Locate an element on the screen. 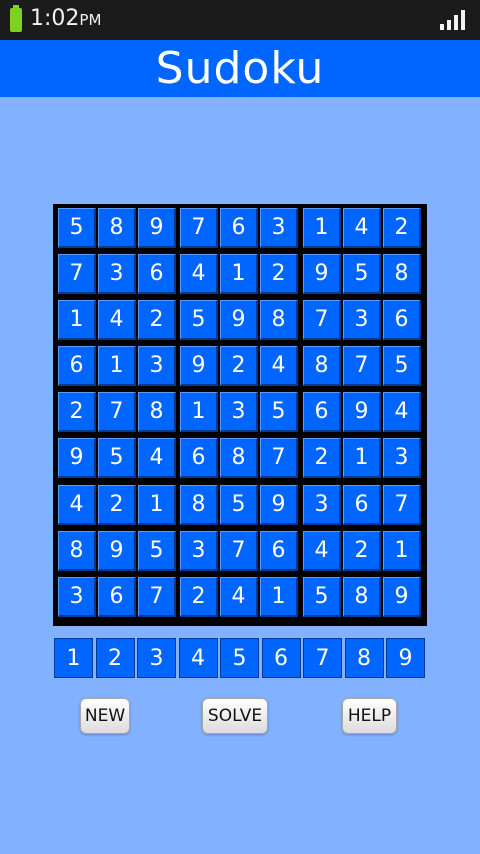 The height and width of the screenshot is (854, 480). number-key: 9 is located at coordinates (405, 658).